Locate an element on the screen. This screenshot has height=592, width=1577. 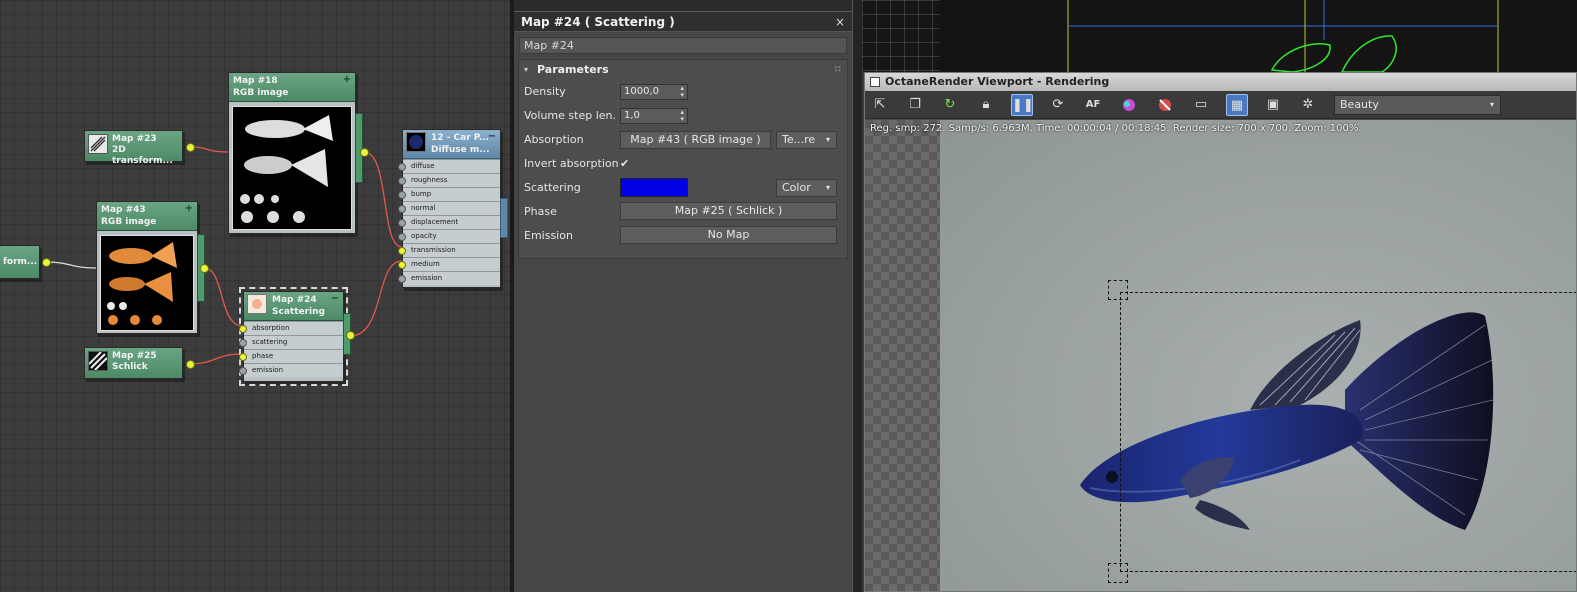
render-pass-value: Beauty is located at coordinates (1359, 104).